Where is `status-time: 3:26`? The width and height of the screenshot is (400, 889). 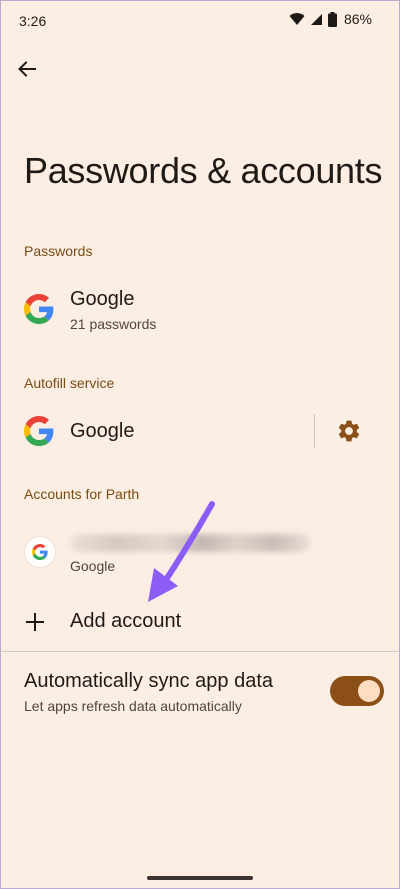 status-time: 3:26 is located at coordinates (33, 21).